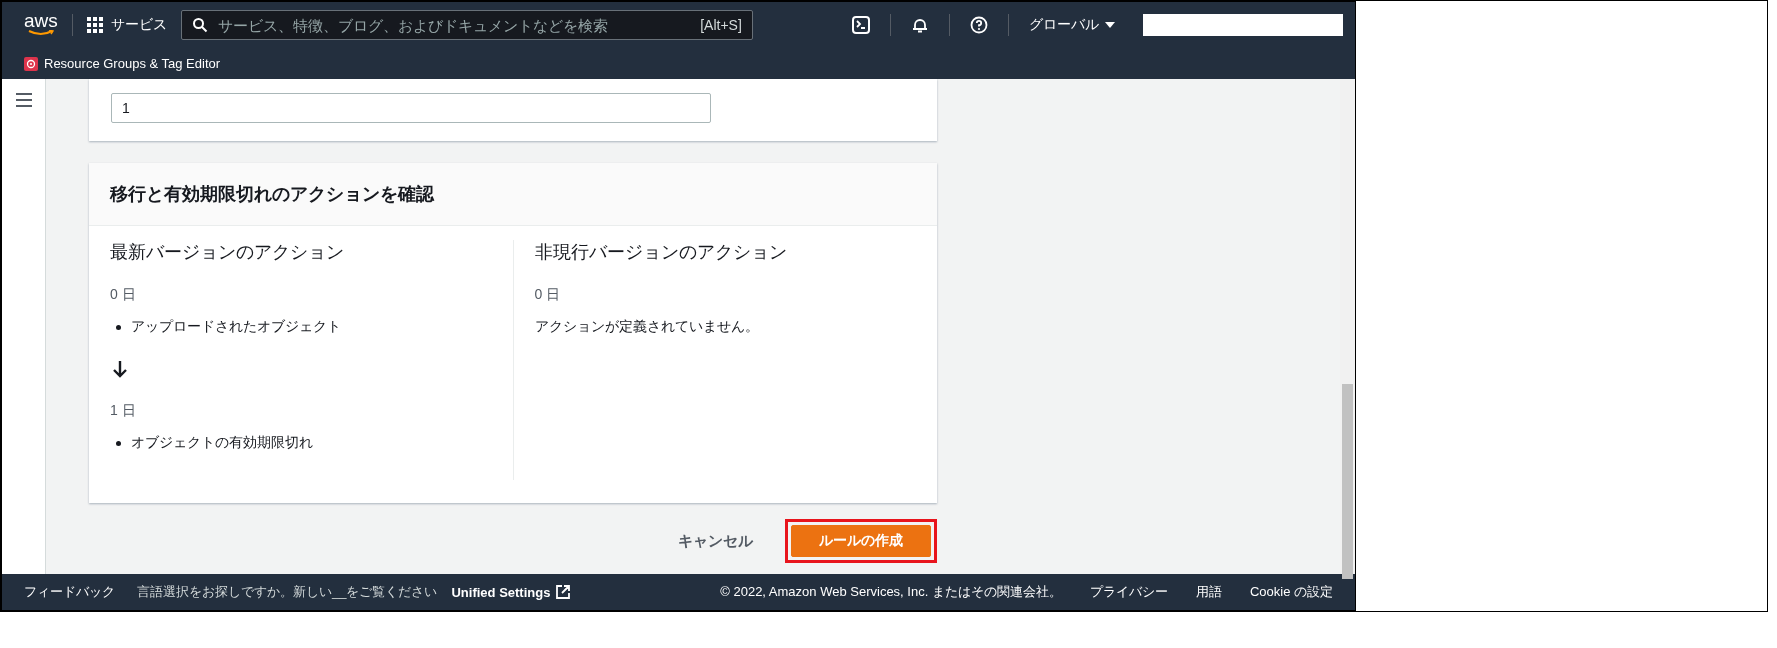 The image size is (1777, 648). What do you see at coordinates (225, 327) in the screenshot?
I see `action-item: アップロードされたオブジェクト` at bounding box center [225, 327].